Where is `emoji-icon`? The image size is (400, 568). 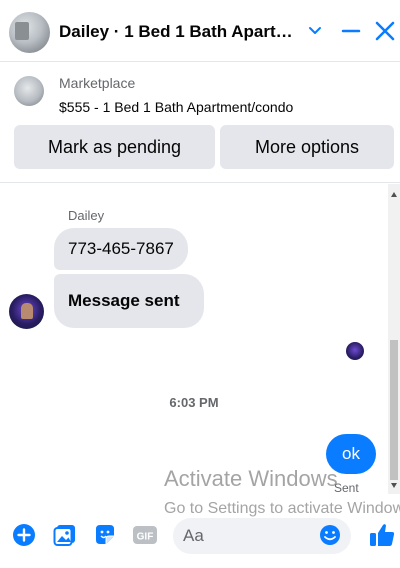
emoji-icon is located at coordinates (330, 535).